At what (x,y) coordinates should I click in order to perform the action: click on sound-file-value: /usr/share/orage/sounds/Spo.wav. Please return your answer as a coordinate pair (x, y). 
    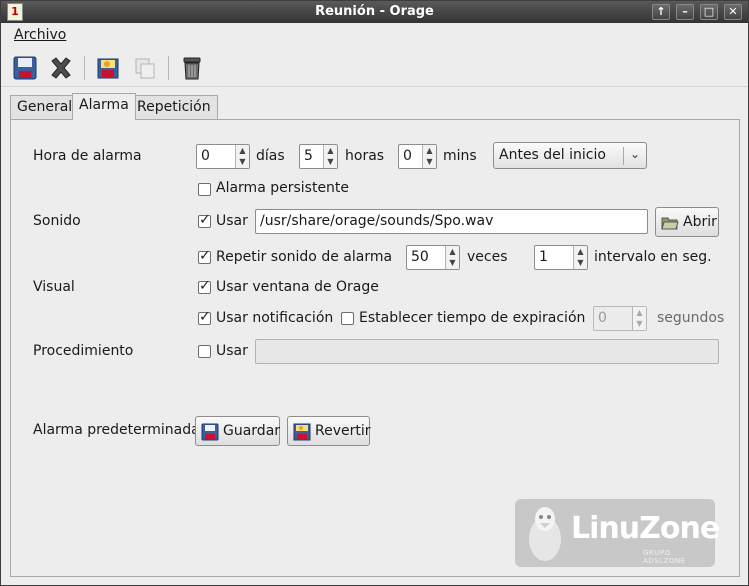
    Looking at the image, I should click on (377, 221).